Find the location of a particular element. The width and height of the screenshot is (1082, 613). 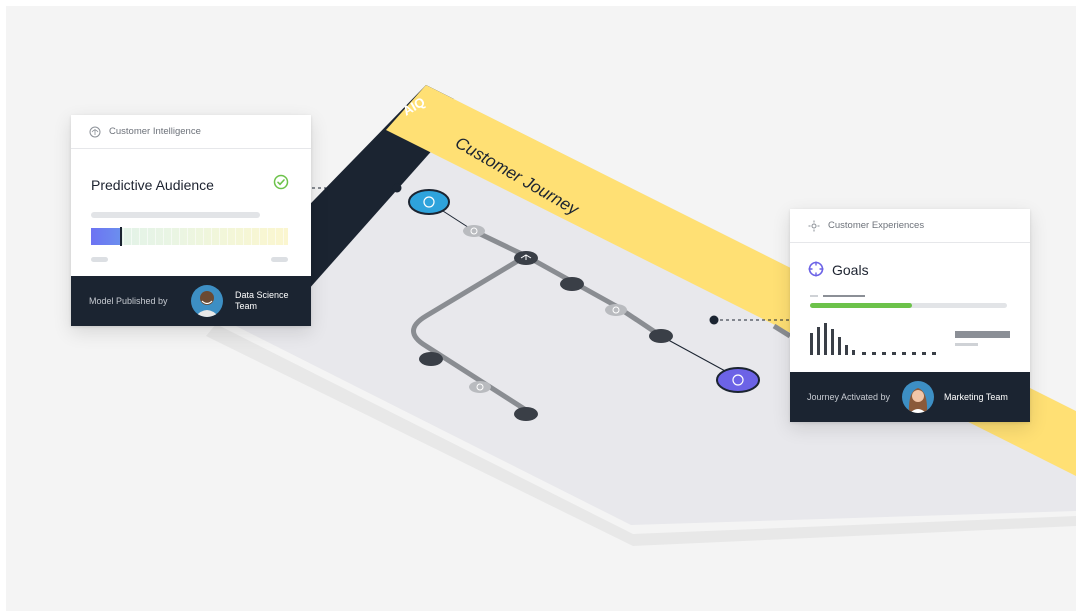

link-dot-right is located at coordinates (714, 320).